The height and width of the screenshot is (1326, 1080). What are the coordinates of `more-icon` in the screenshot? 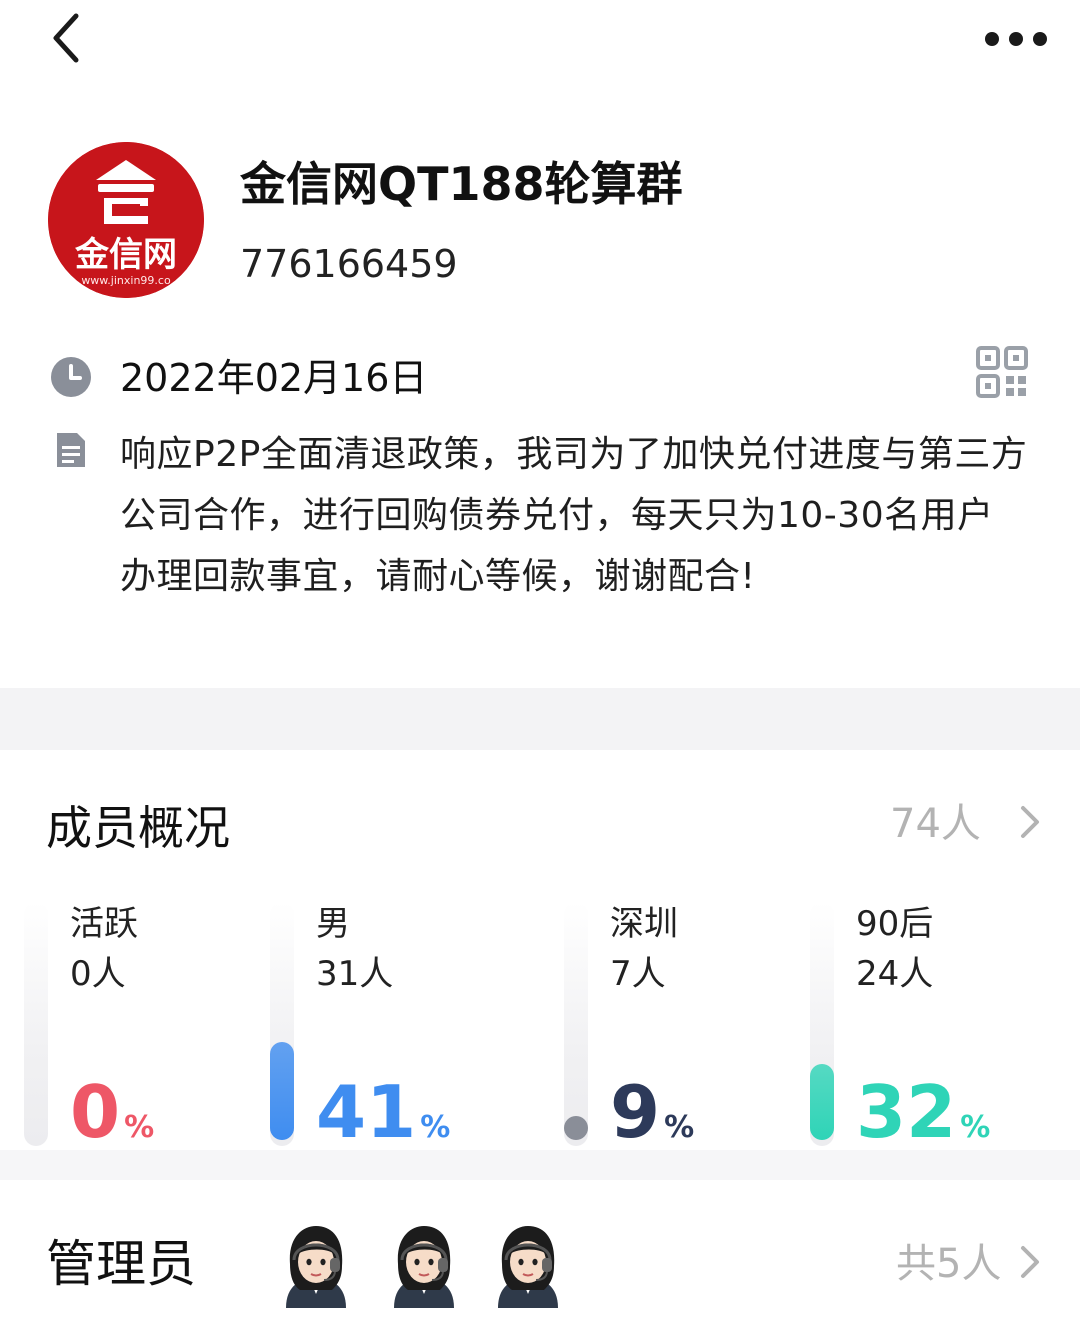 It's located at (1016, 39).